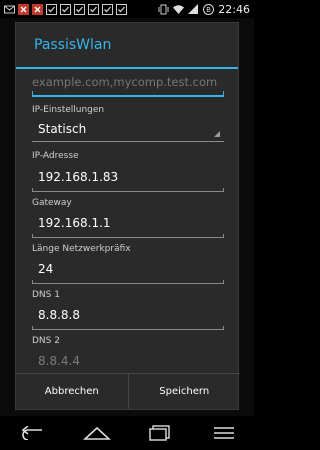 This screenshot has height=450, width=320. I want to click on bypass-proxy-field: example.com,mycomp.test.com, so click(128, 88).